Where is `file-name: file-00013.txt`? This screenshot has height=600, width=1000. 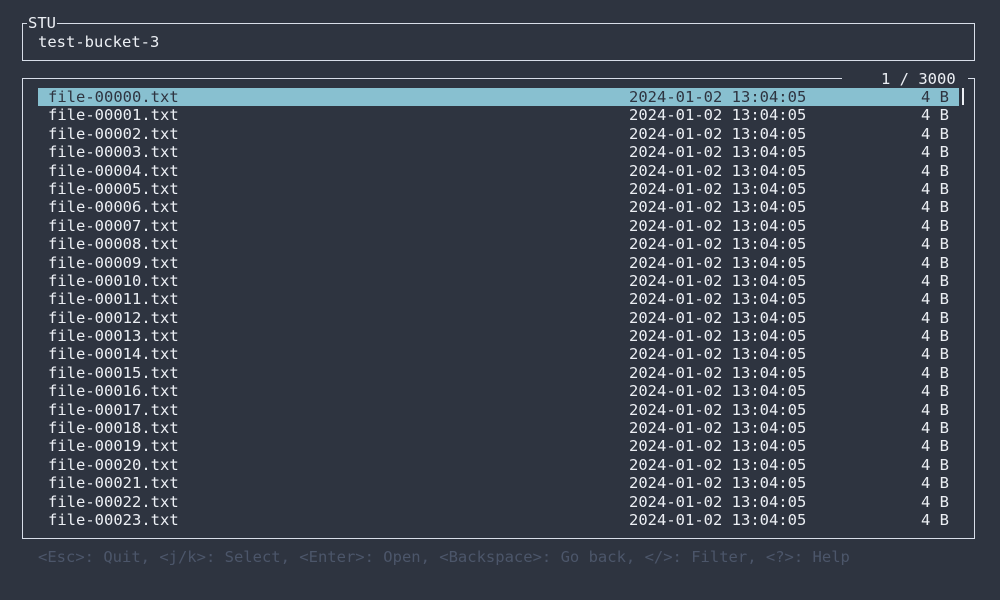 file-name: file-00013.txt is located at coordinates (113, 336).